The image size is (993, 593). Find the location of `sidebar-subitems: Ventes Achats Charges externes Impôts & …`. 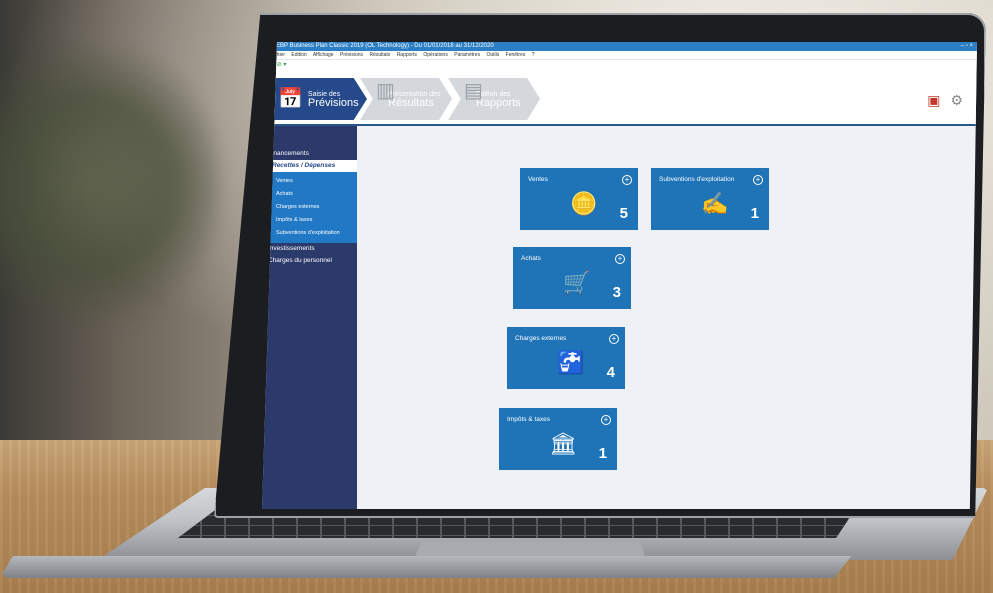

sidebar-subitems: Ventes Achats Charges externes Impôts & … is located at coordinates (311, 207).